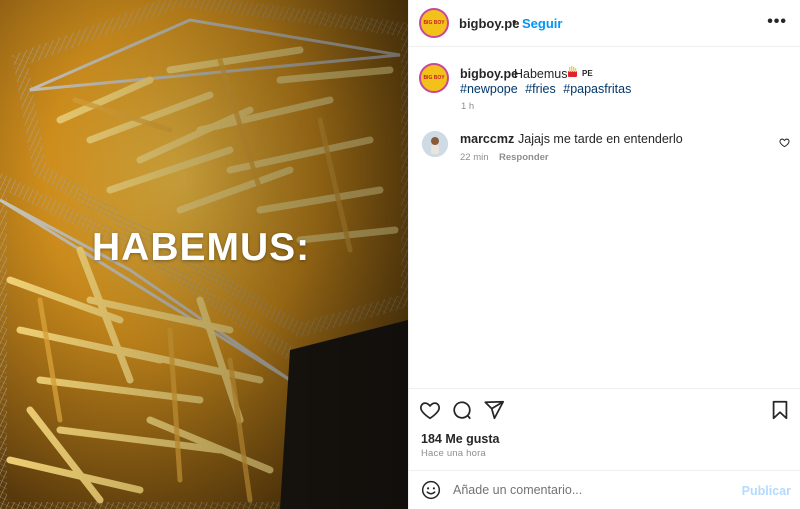 The width and height of the screenshot is (800, 509). I want to click on comment-input, so click(593, 490).